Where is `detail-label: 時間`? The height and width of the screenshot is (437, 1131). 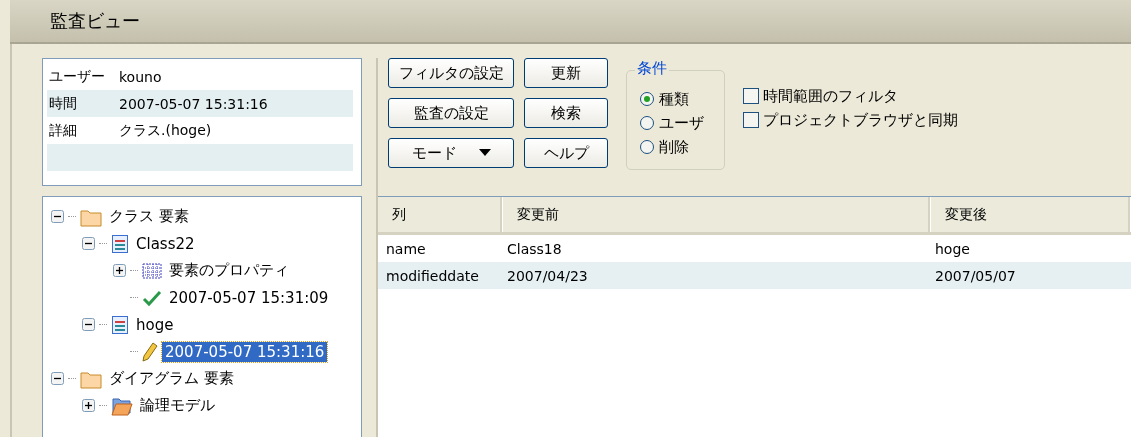 detail-label: 時間 is located at coordinates (63, 103).